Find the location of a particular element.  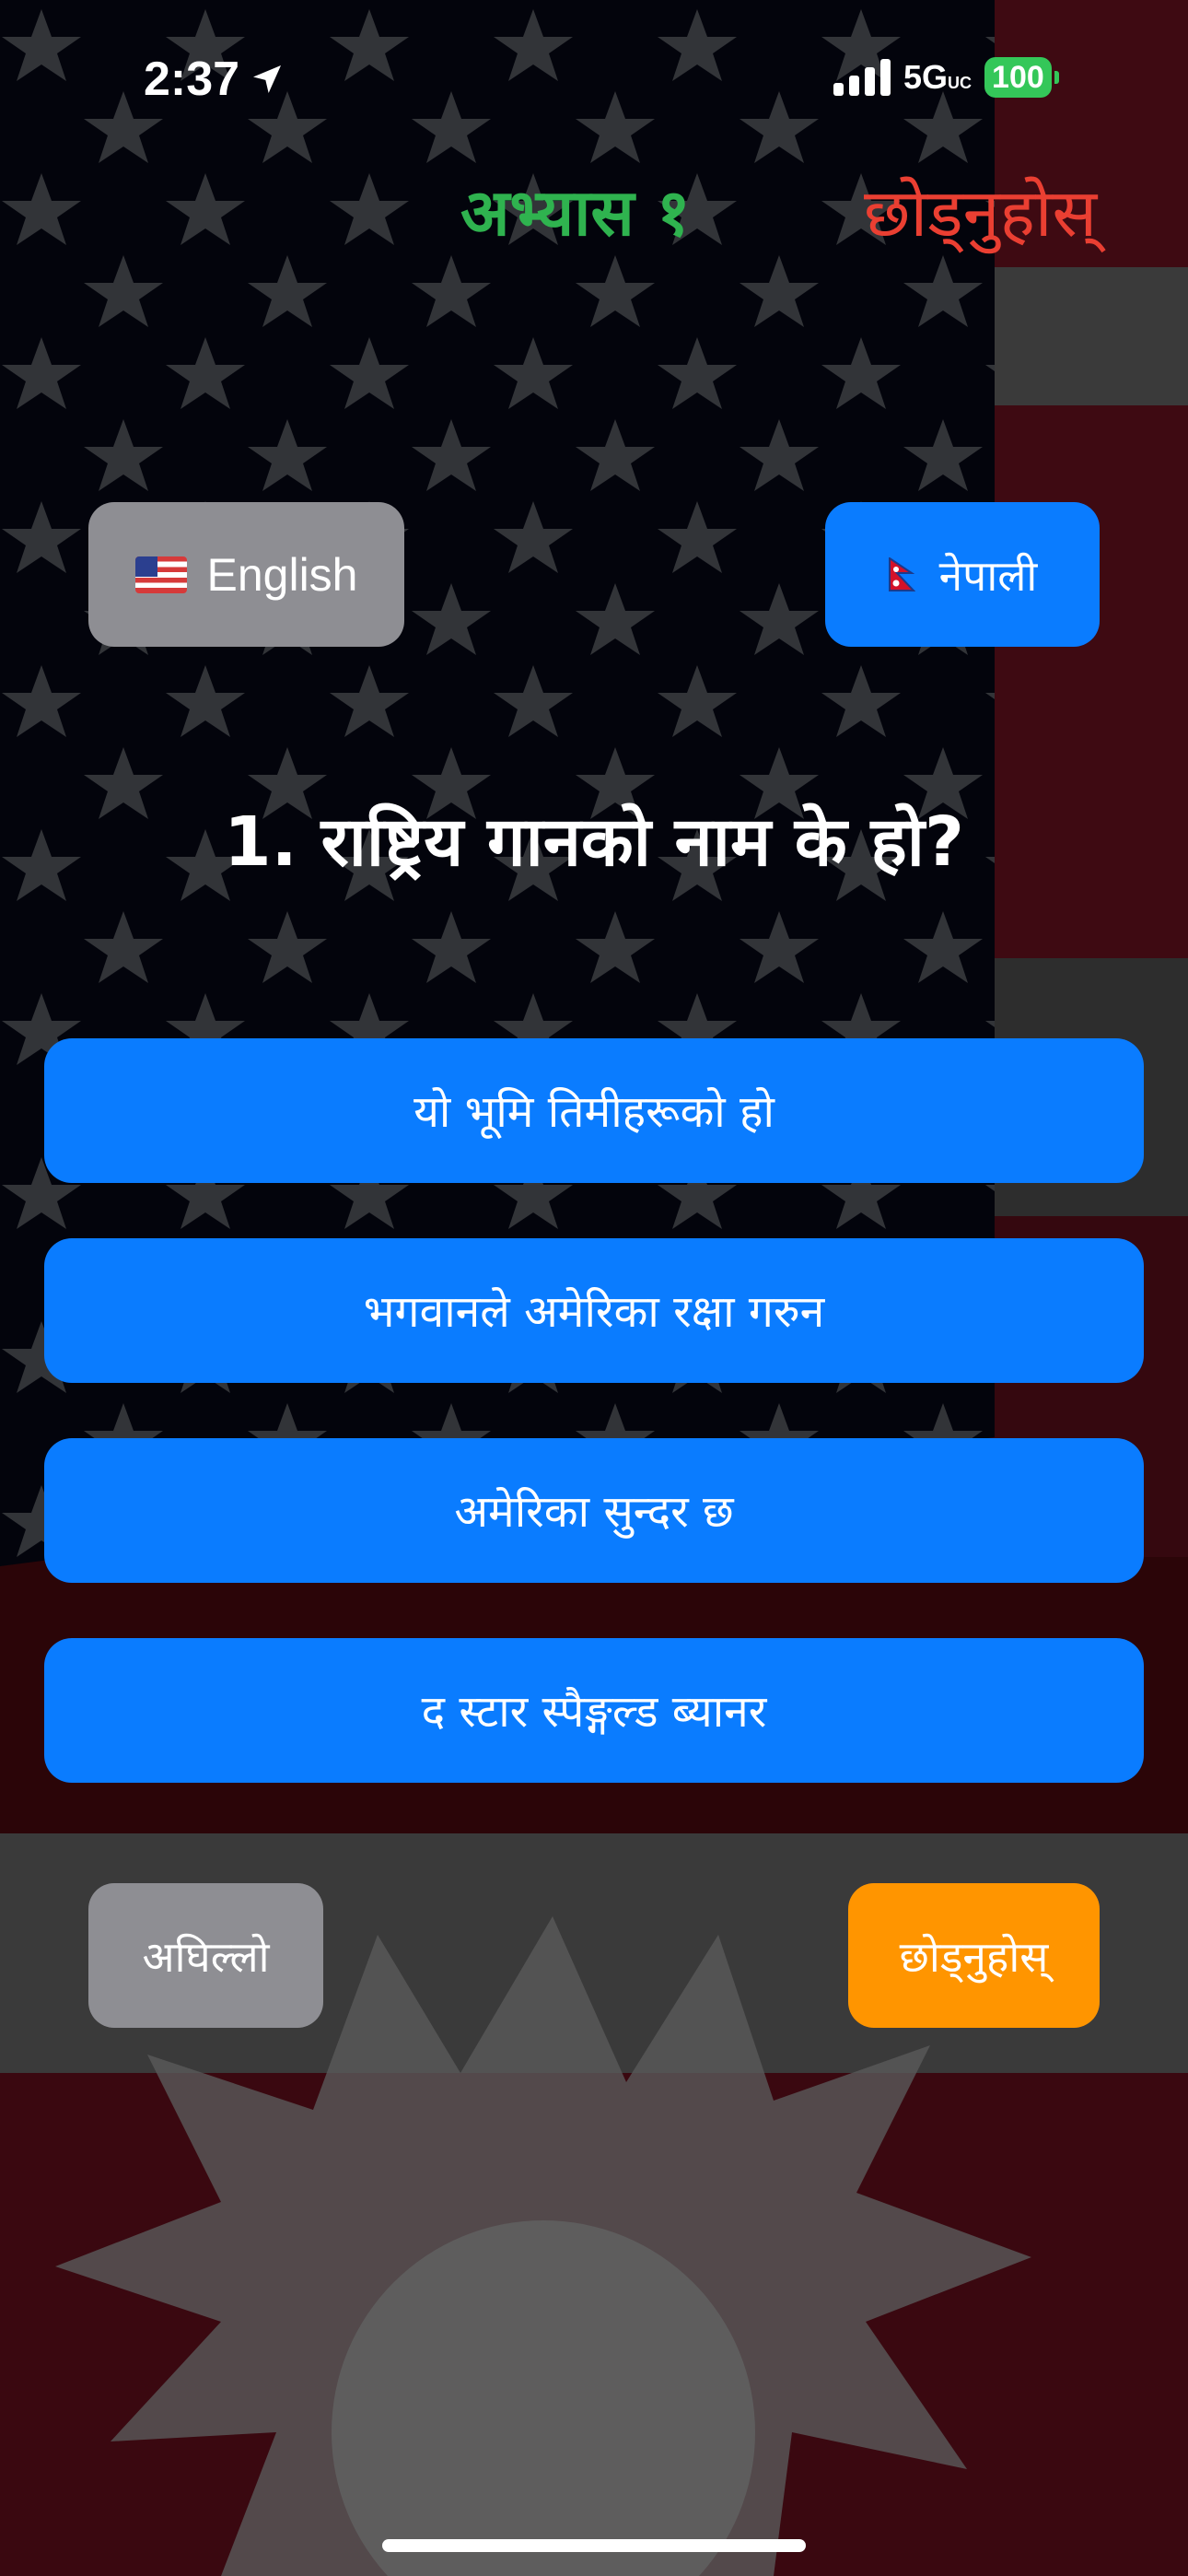

skip-button: छोड्नुहोस् is located at coordinates (974, 1956).